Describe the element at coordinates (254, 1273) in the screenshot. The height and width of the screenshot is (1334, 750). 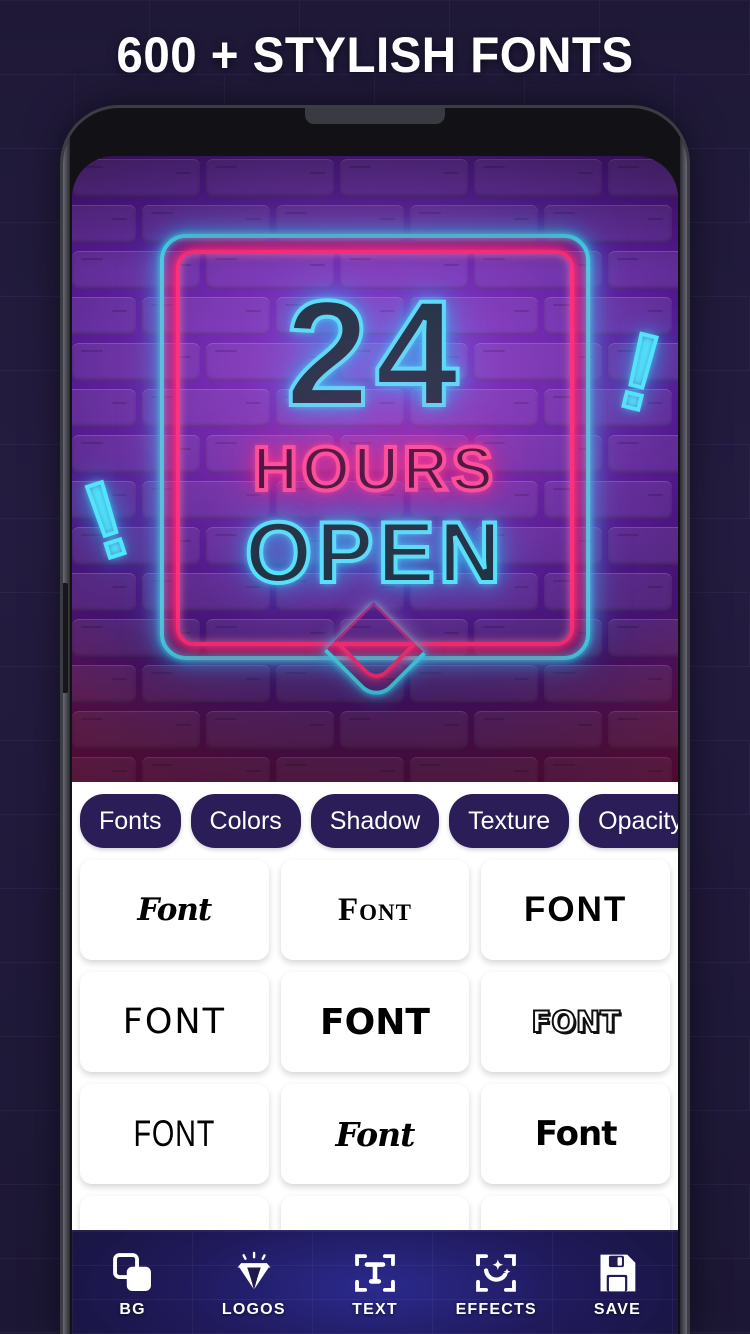
I see `diamond-icon` at that location.